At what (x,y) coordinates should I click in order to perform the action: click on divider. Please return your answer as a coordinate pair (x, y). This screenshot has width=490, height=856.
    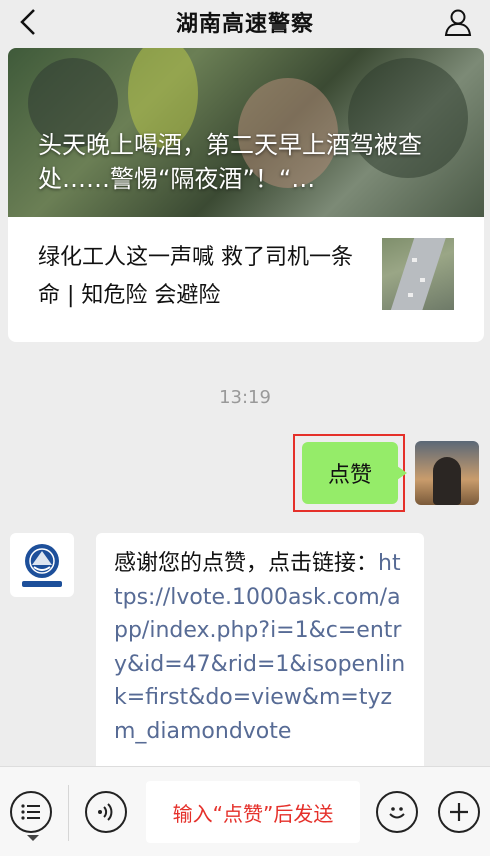
    Looking at the image, I should click on (68, 813).